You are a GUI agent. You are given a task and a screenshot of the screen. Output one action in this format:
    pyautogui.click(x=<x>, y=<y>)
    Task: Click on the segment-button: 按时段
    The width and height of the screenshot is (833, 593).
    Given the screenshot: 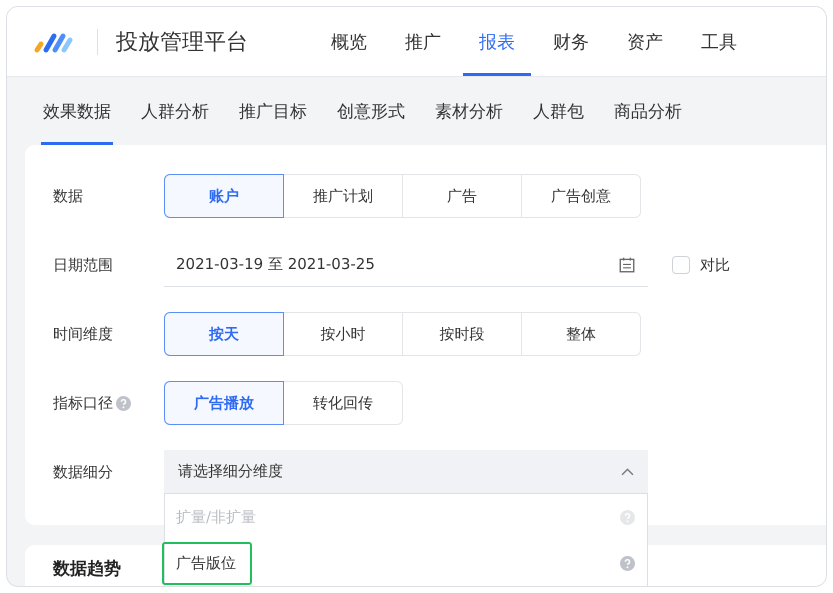 What is the action you would take?
    pyautogui.click(x=462, y=334)
    